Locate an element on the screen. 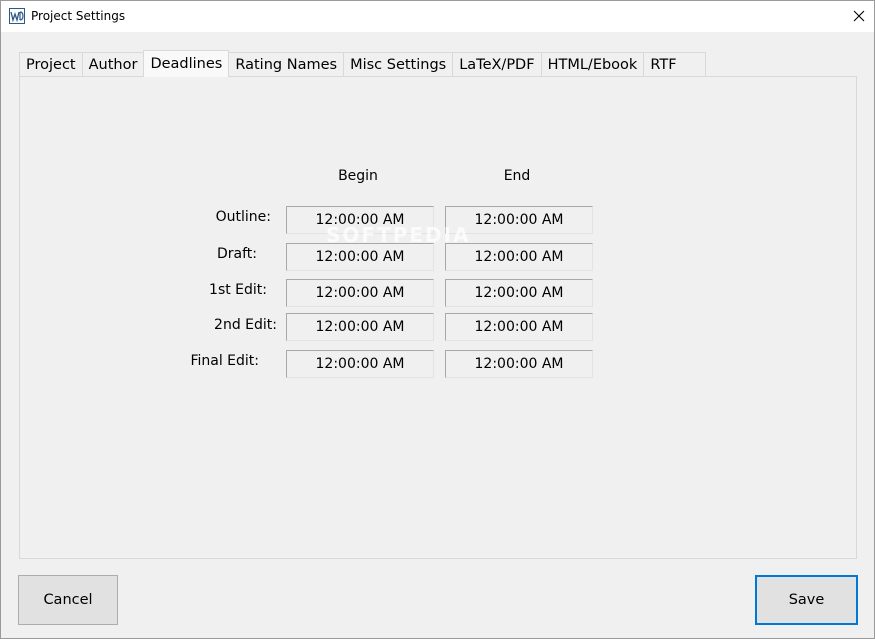  first-edit-label: 1st Edit: is located at coordinates (238, 290).